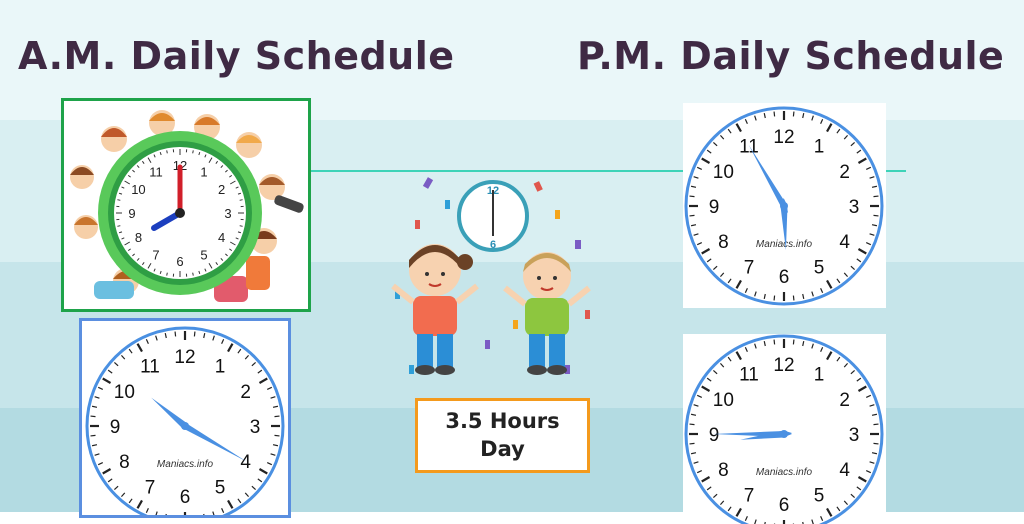 This screenshot has height=524, width=1024. What do you see at coordinates (138, 189) in the screenshot?
I see `kids-clock-numeral: 10` at bounding box center [138, 189].